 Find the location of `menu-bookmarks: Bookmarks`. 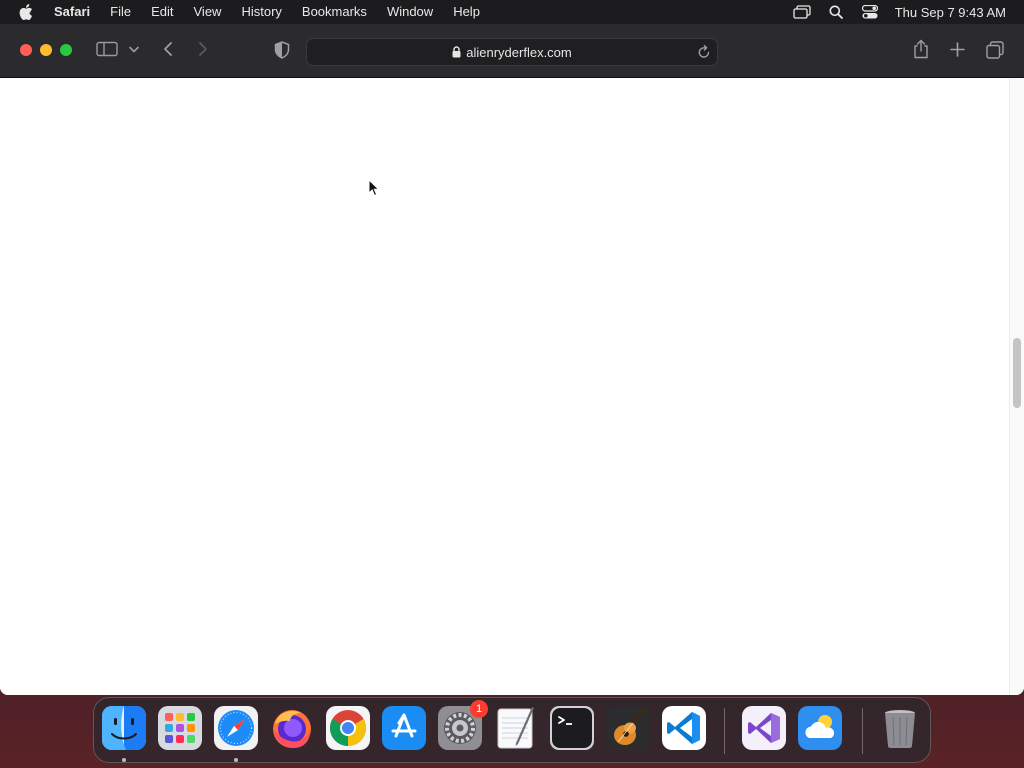

menu-bookmarks: Bookmarks is located at coordinates (334, 12).